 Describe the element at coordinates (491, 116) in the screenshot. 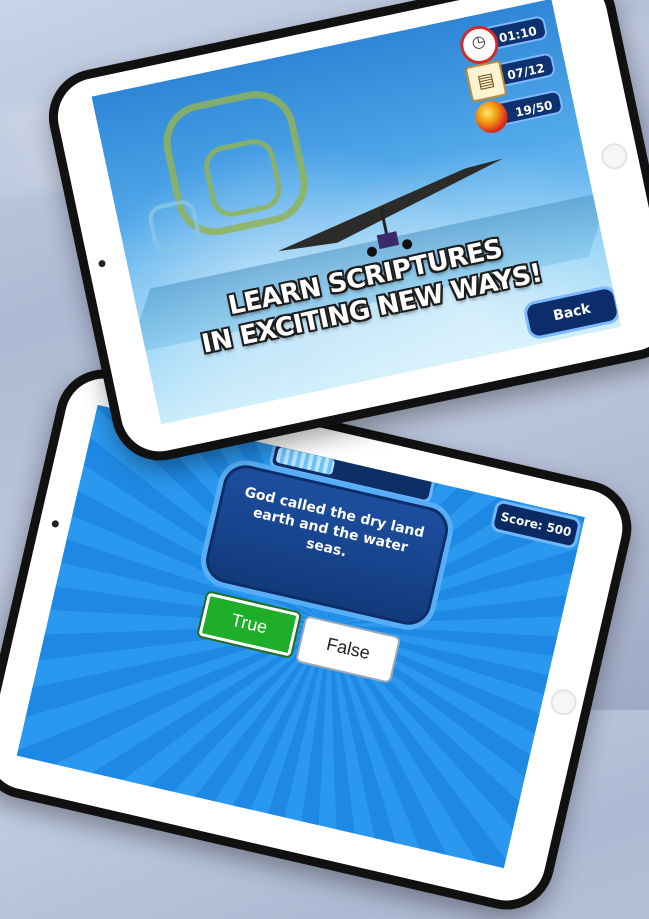

I see `ball-icon` at that location.